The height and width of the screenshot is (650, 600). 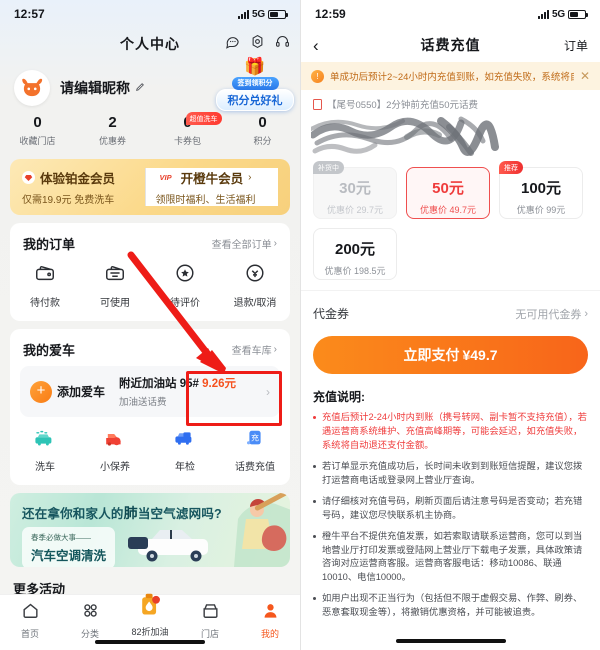 I want to click on order-item-review: 待评价, so click(x=185, y=285).